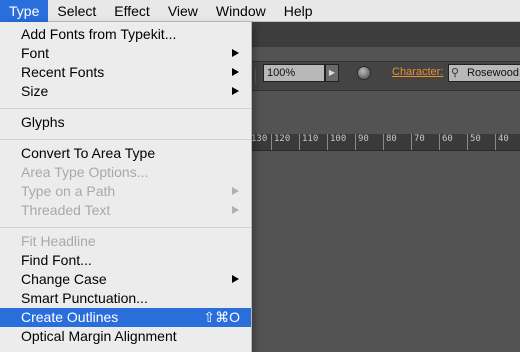  I want to click on menu-item-size: Size, so click(125, 91).